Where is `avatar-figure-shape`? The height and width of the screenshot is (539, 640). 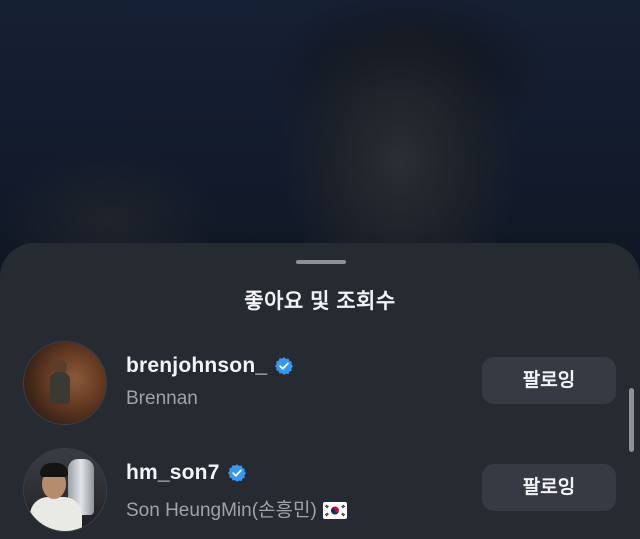
avatar-figure-shape is located at coordinates (60, 388).